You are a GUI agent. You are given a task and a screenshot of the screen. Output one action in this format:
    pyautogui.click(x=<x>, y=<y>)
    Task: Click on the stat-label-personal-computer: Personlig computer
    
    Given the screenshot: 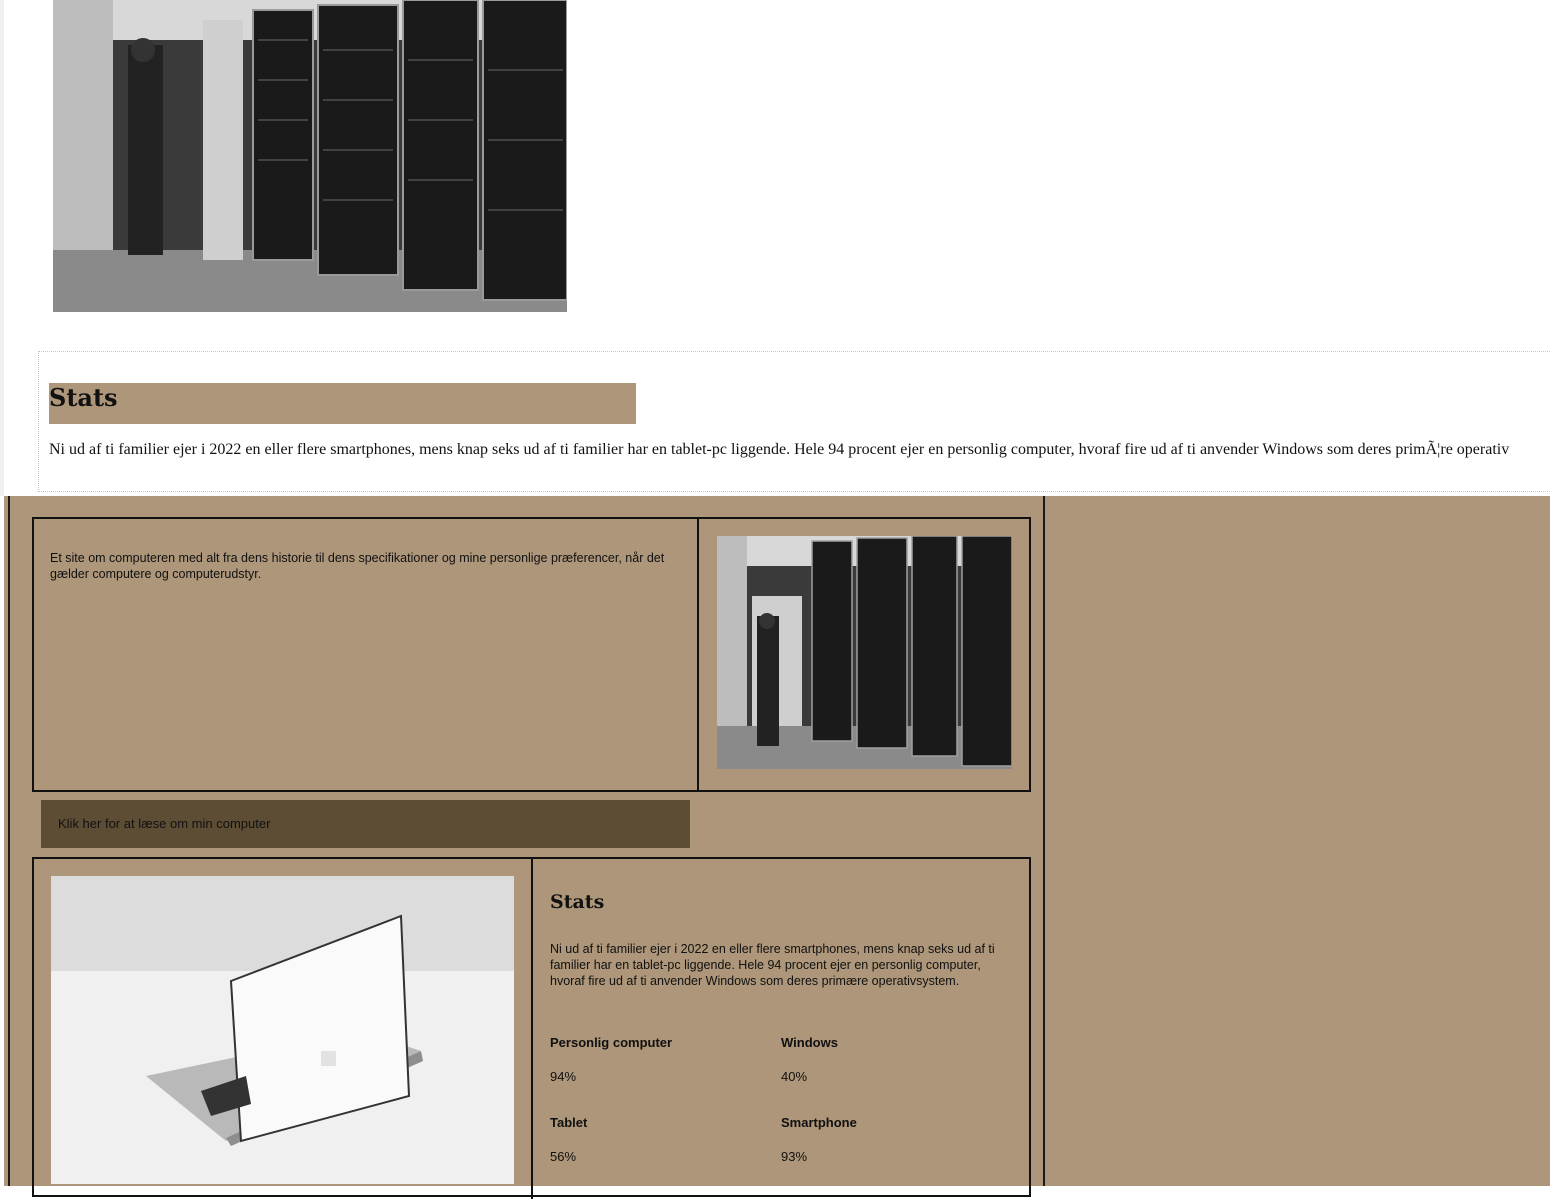 What is the action you would take?
    pyautogui.click(x=611, y=1042)
    